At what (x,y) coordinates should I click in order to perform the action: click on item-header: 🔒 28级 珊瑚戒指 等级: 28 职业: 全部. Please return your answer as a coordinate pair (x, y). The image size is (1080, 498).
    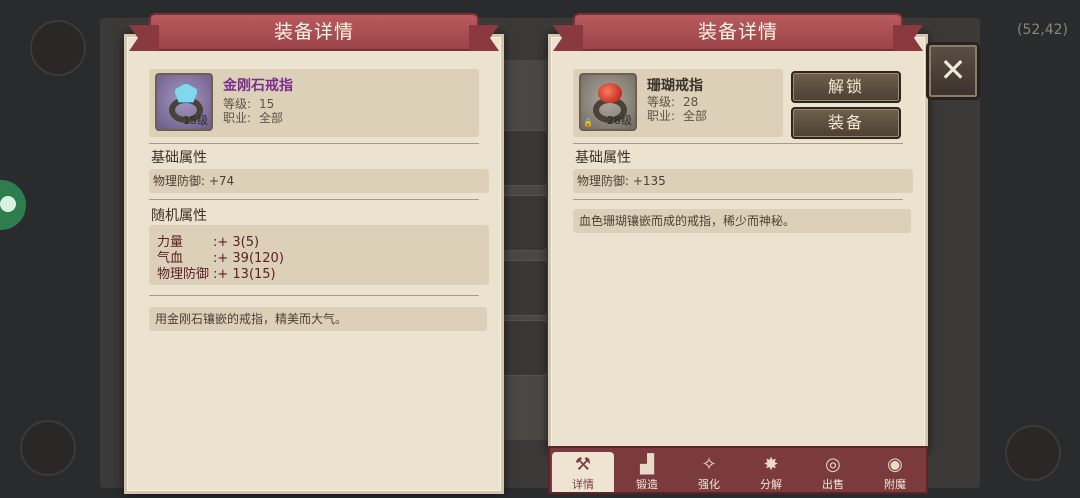
    Looking at the image, I should click on (678, 103).